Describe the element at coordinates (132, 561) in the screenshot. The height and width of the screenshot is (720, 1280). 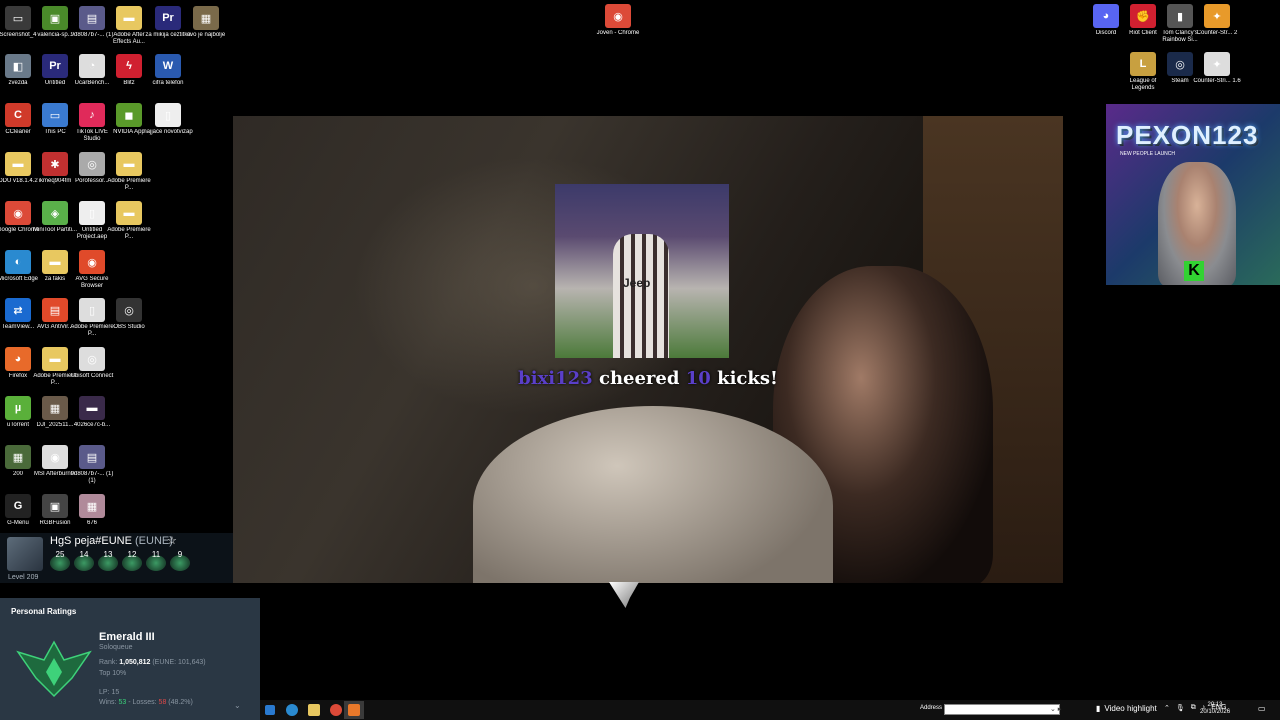
I see `champion-mastery-badge: 12` at that location.